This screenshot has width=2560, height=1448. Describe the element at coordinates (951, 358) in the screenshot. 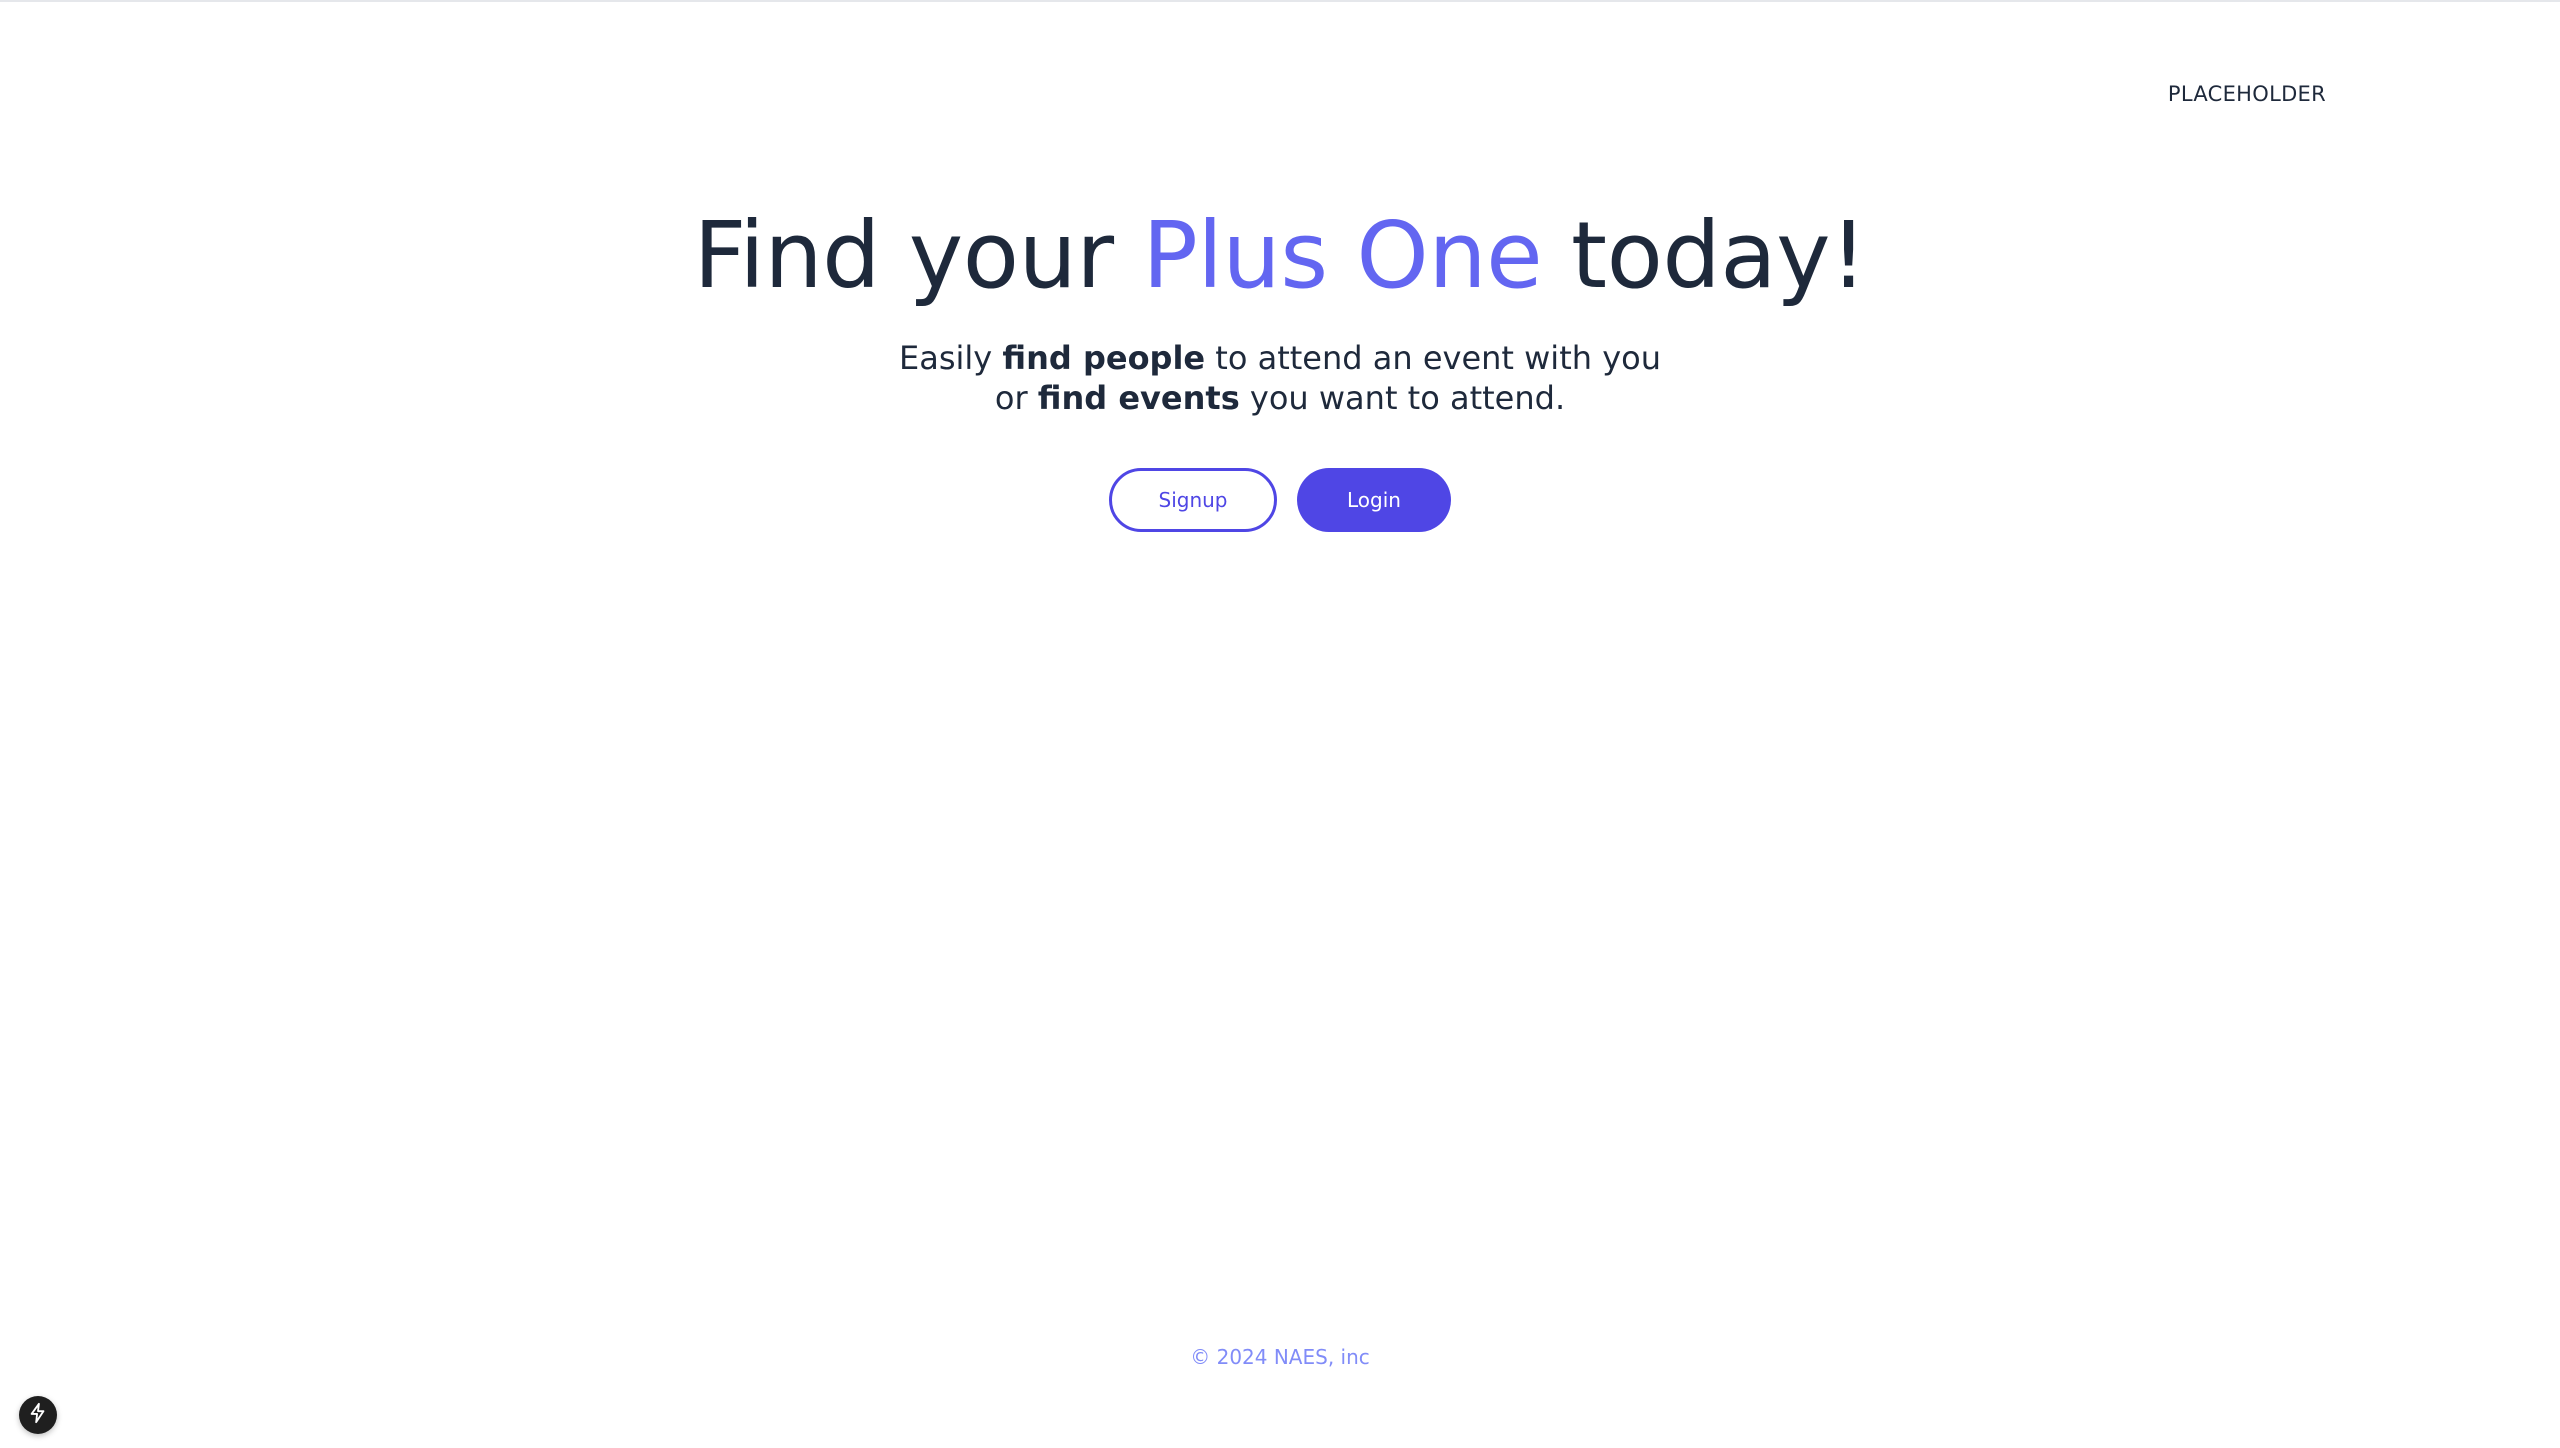

I see `hero-sub-part1: Easily` at that location.